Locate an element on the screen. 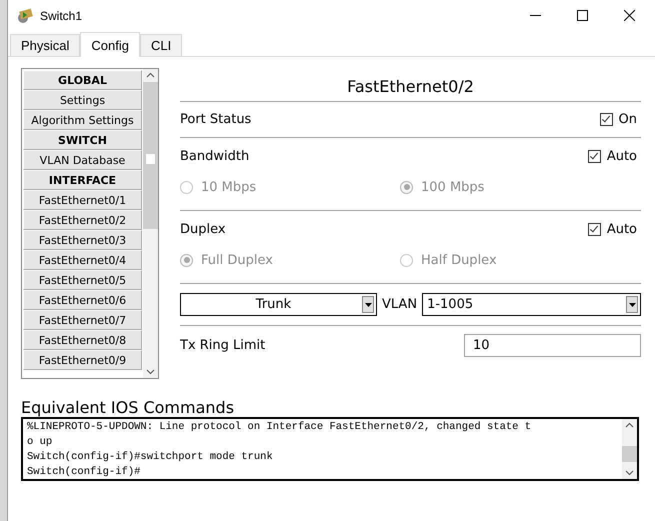 The width and height of the screenshot is (655, 521). close-icon is located at coordinates (629, 15).